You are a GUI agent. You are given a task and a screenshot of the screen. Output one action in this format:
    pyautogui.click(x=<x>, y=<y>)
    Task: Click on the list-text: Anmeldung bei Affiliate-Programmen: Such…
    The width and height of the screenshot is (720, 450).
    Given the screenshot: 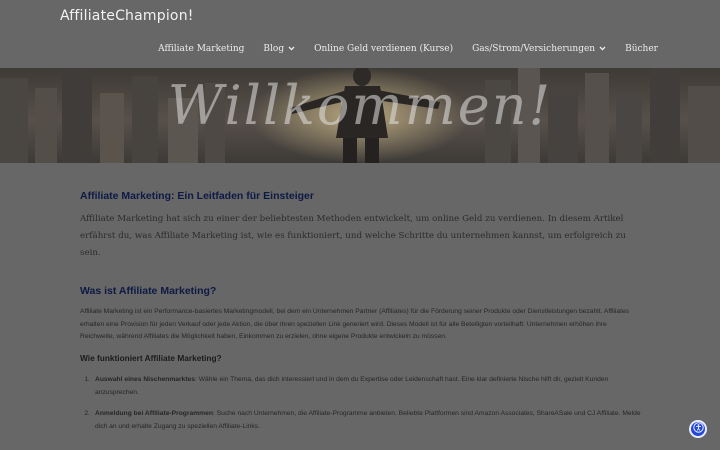 What is the action you would take?
    pyautogui.click(x=370, y=420)
    